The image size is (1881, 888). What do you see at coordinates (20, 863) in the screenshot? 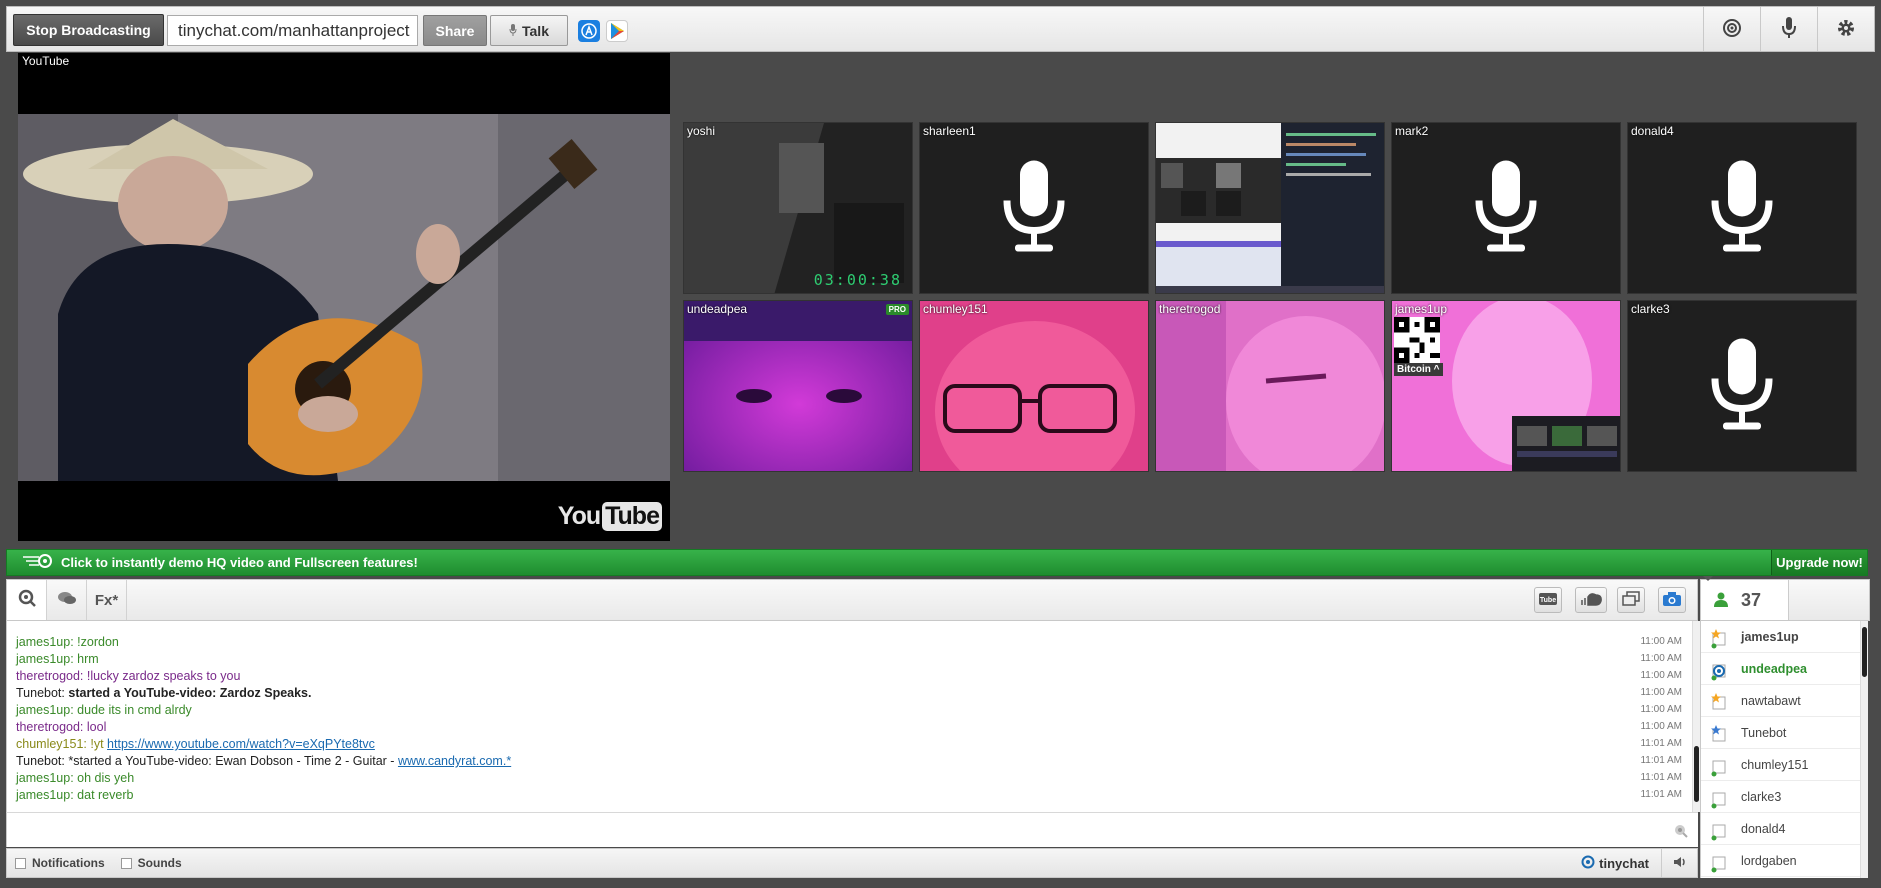
I see `notifications-checkbox-box` at bounding box center [20, 863].